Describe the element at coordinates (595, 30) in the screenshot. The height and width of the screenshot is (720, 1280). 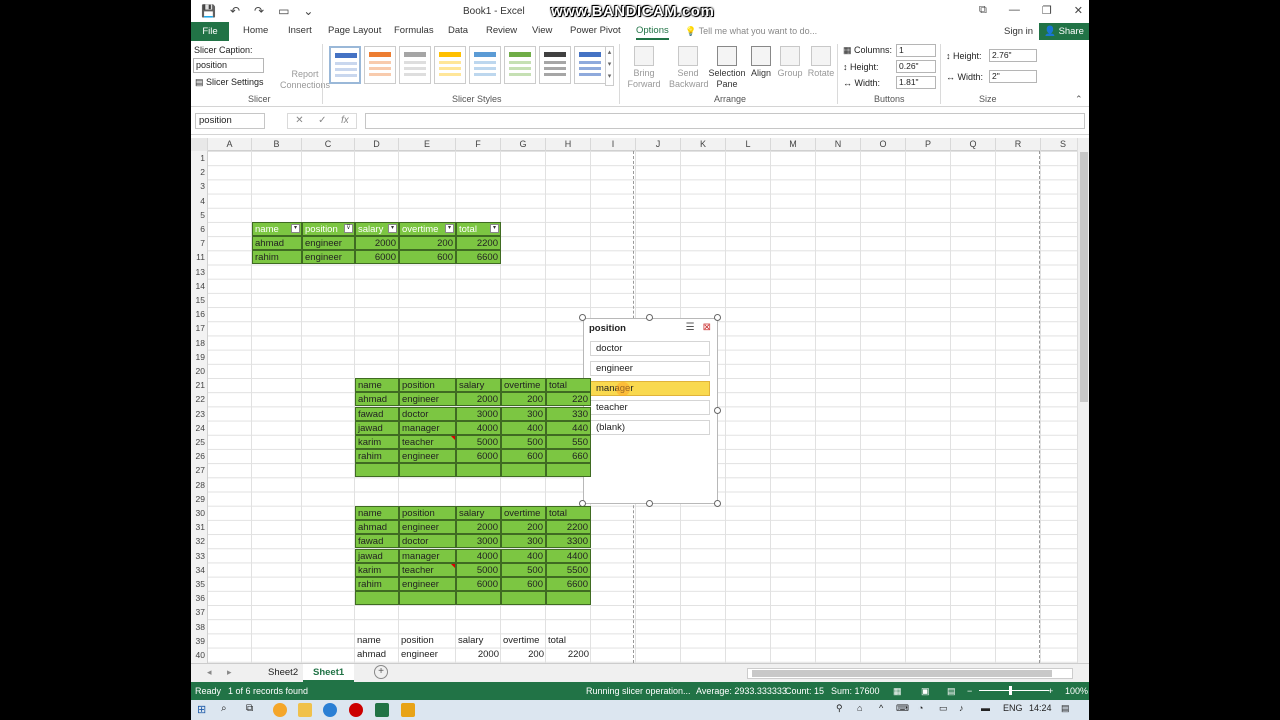
I see `tab-power-pivot: Power Pivot` at that location.